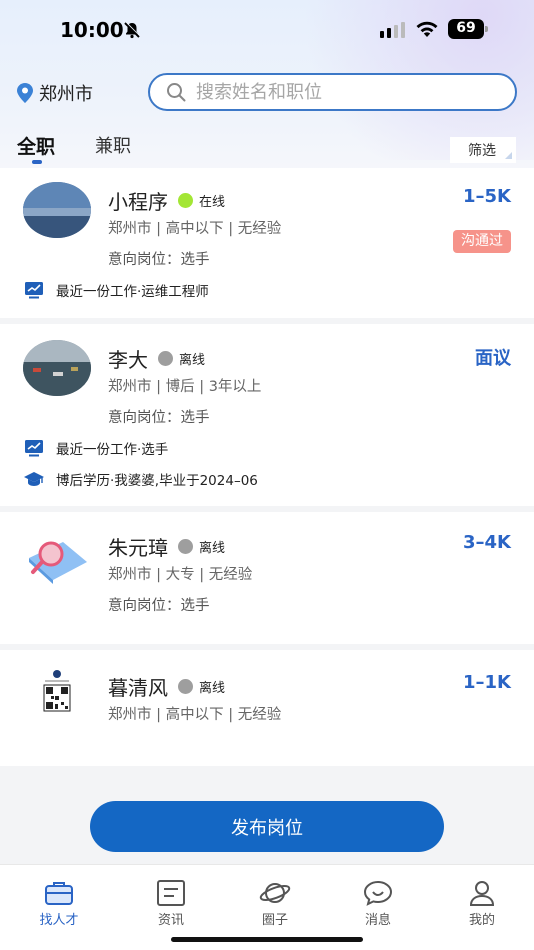 The image size is (534, 950). What do you see at coordinates (275, 893) in the screenshot?
I see `planet-icon` at bounding box center [275, 893].